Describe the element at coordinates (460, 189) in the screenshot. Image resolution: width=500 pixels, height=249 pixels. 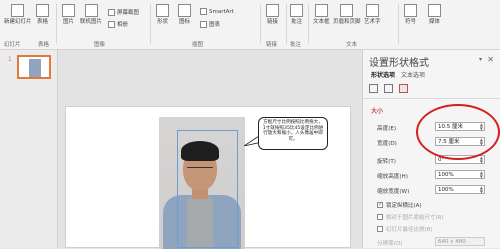
I see `scale-width-field: 100% ▲ ▼` at that location.